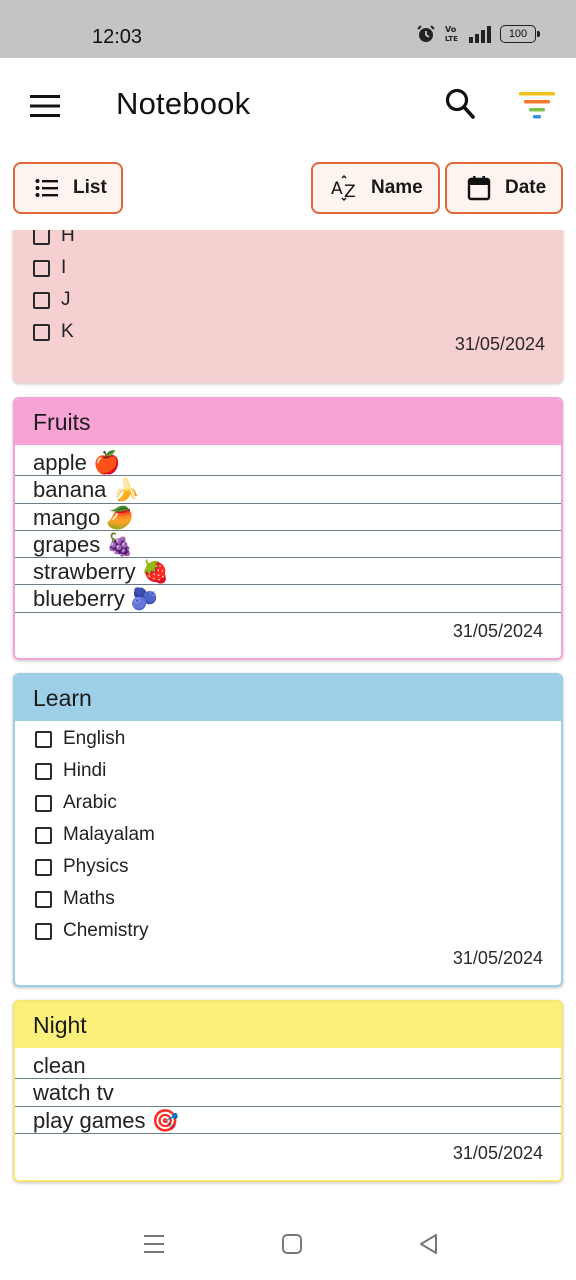 This screenshot has height=1280, width=576. I want to click on volte-icon: Vo LTE, so click(451, 34).